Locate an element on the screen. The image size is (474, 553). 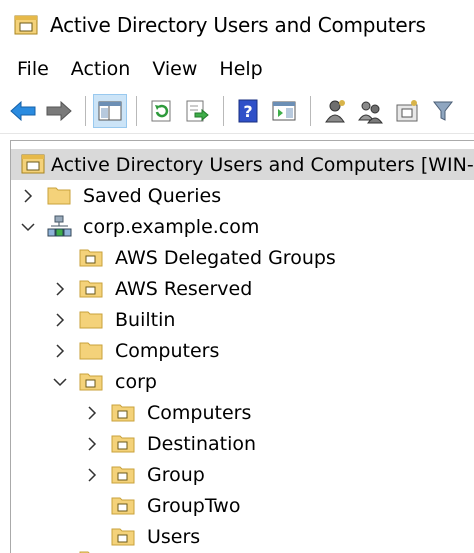
menu-action: Action is located at coordinates (101, 69).